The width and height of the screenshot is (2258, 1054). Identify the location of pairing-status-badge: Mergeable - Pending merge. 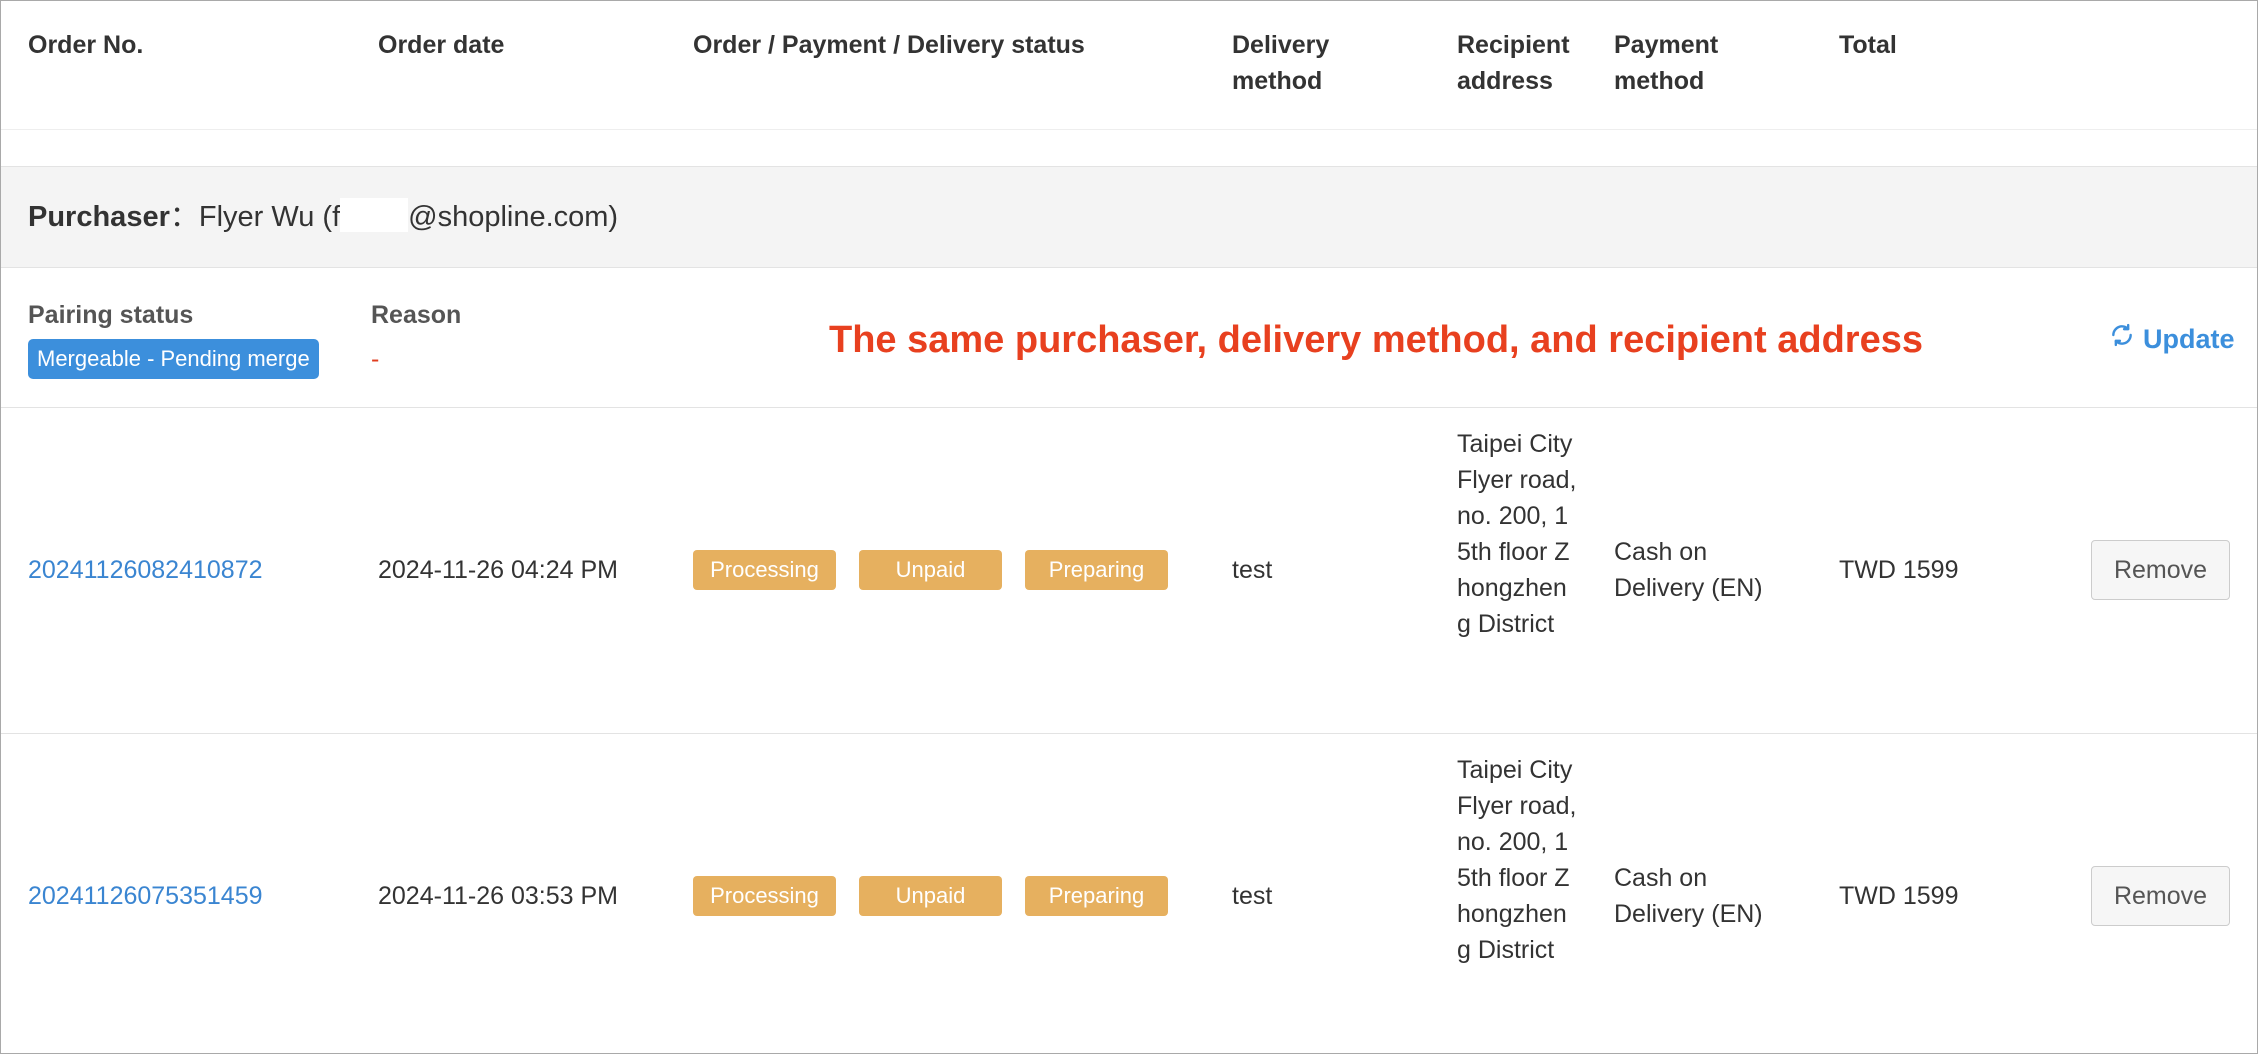
(173, 359).